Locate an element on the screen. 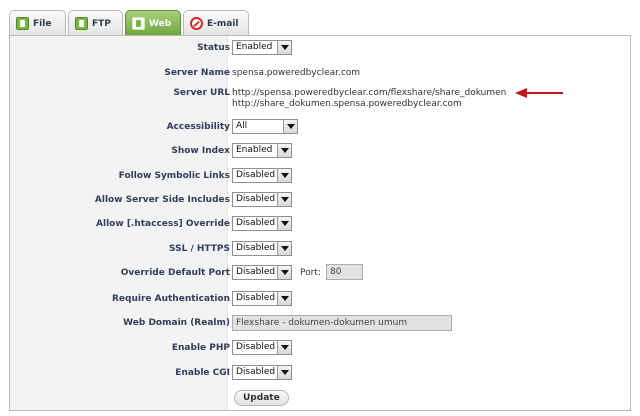 This screenshot has width=640, height=416. row-ssl: SSL / HTTPS Disabled is located at coordinates (320, 250).